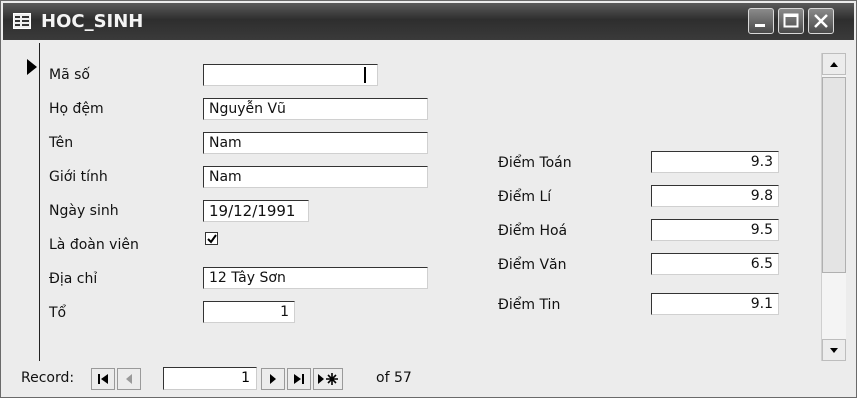 This screenshot has width=859, height=400. Describe the element at coordinates (525, 197) in the screenshot. I see `label-diem-li: Điểm Lí` at that location.